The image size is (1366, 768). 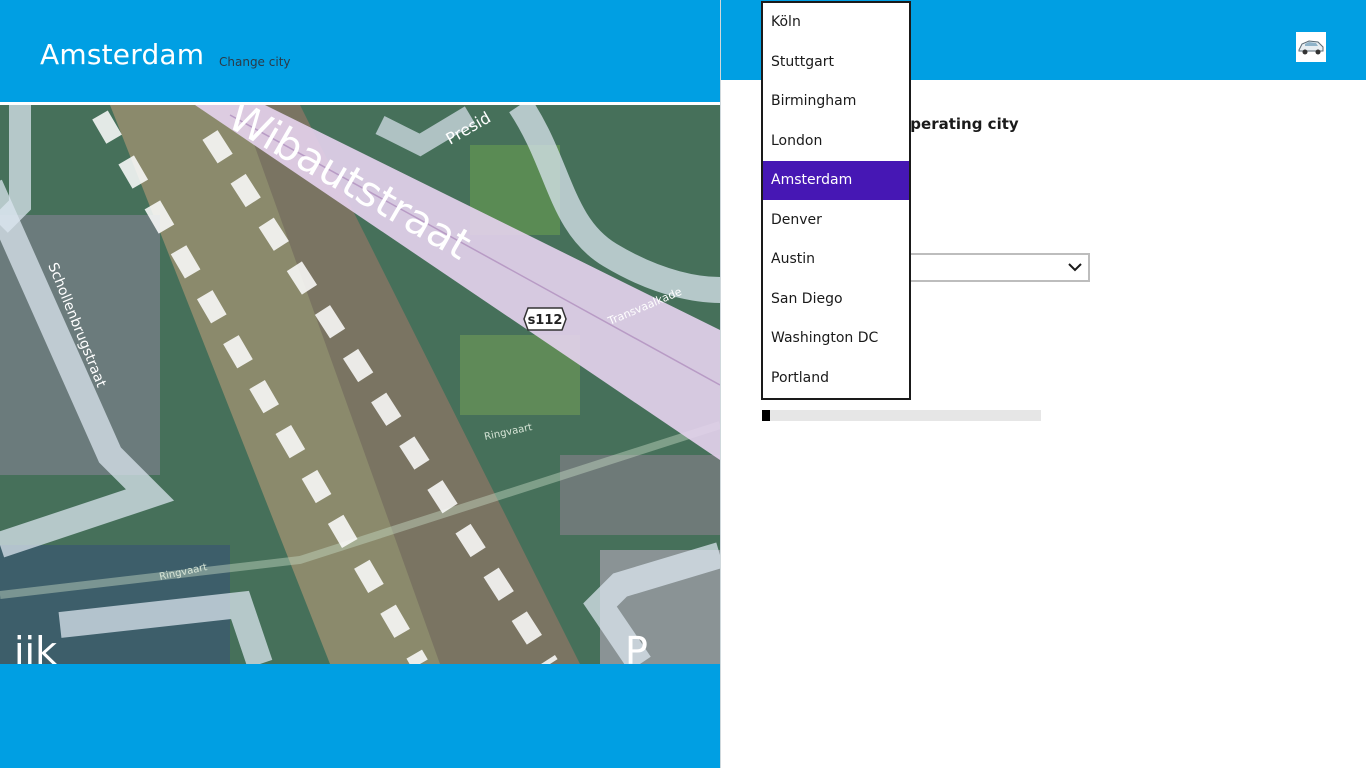 I want to click on dropdown-item: Köln, so click(x=836, y=22).